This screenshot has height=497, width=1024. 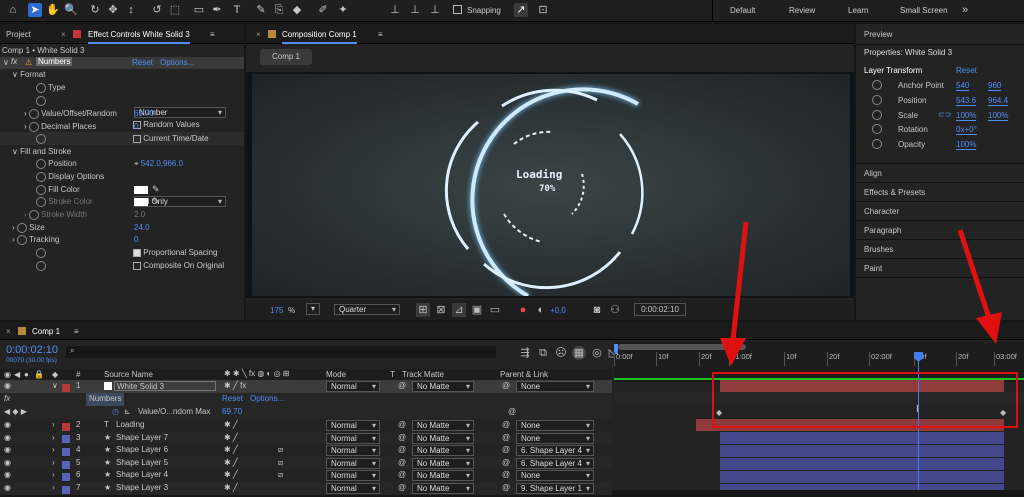 I want to click on arrow-left-head, so click(x=733, y=352).